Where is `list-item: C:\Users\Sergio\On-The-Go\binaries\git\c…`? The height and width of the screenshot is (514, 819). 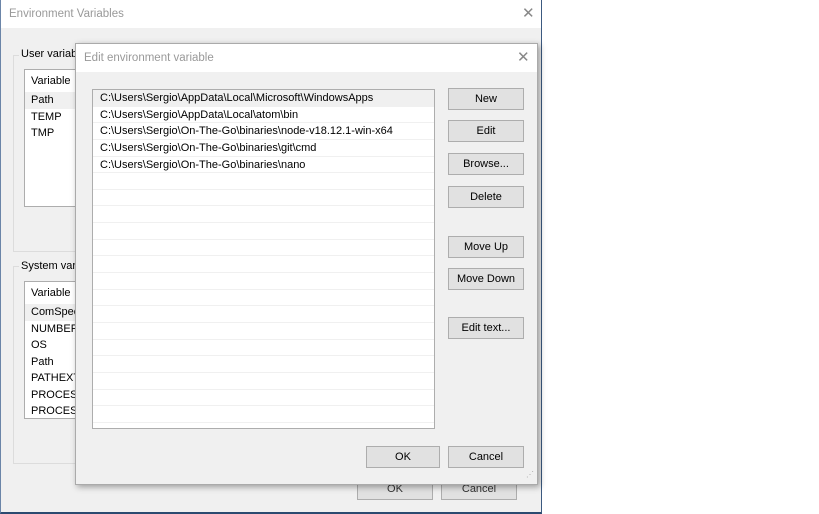 list-item: C:\Users\Sergio\On-The-Go\binaries\git\c… is located at coordinates (263, 148).